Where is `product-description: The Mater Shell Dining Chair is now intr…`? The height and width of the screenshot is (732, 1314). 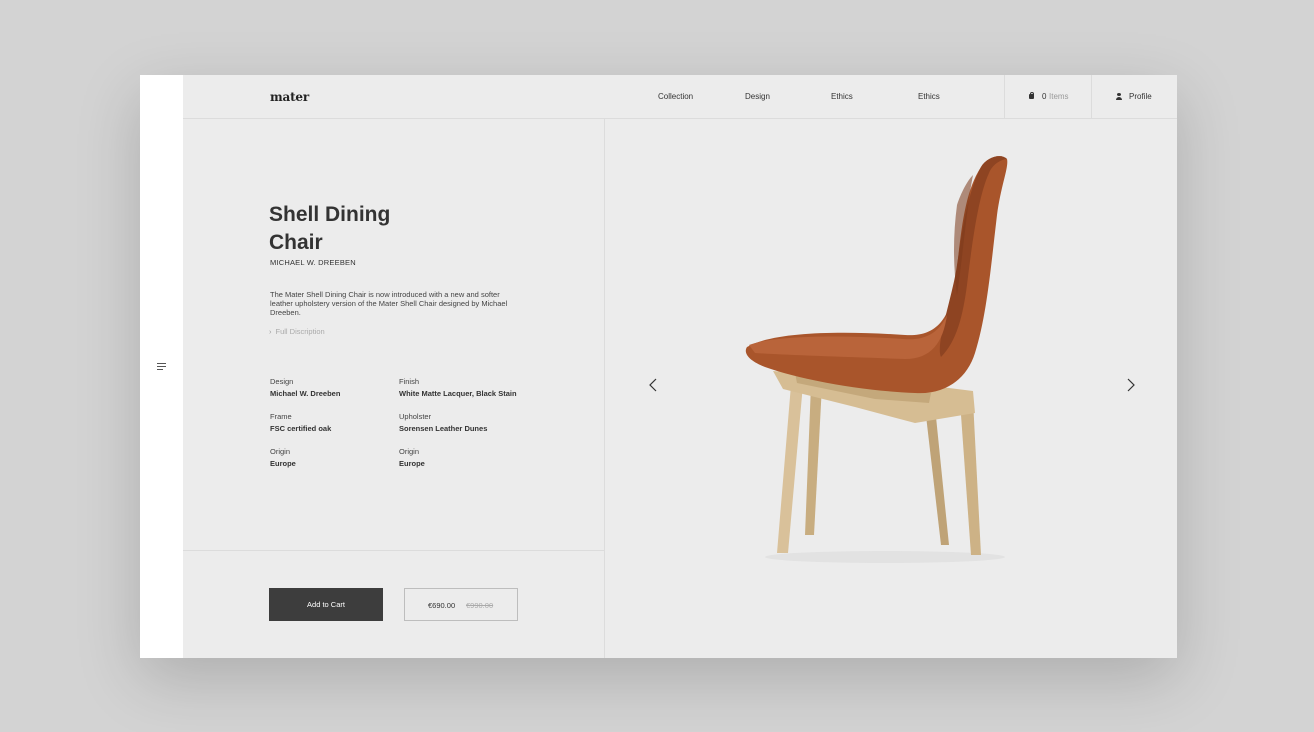 product-description: The Mater Shell Dining Chair is now intr… is located at coordinates (389, 303).